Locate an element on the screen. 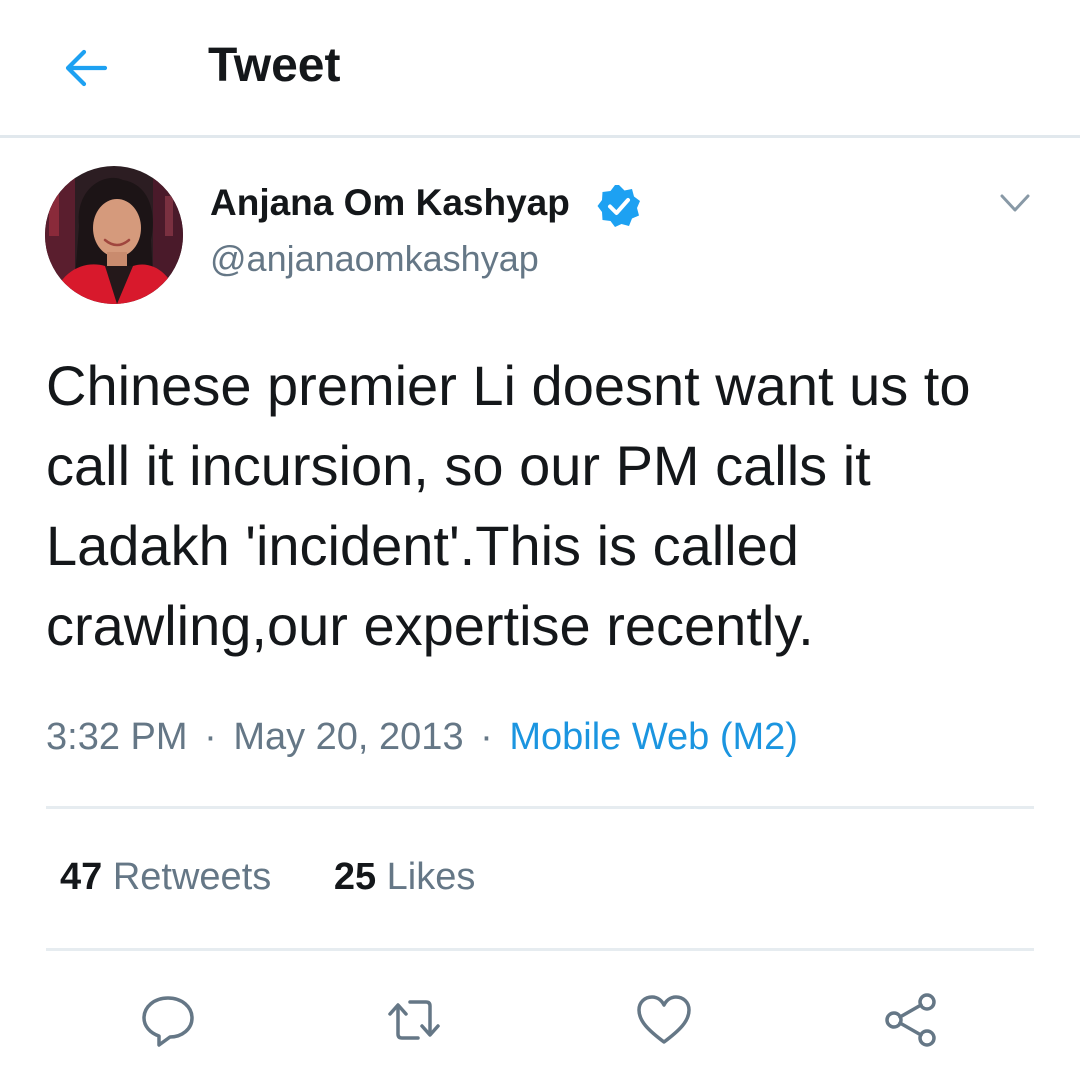 Image resolution: width=1080 pixels, height=1080 pixels. share-button is located at coordinates (911, 1020).